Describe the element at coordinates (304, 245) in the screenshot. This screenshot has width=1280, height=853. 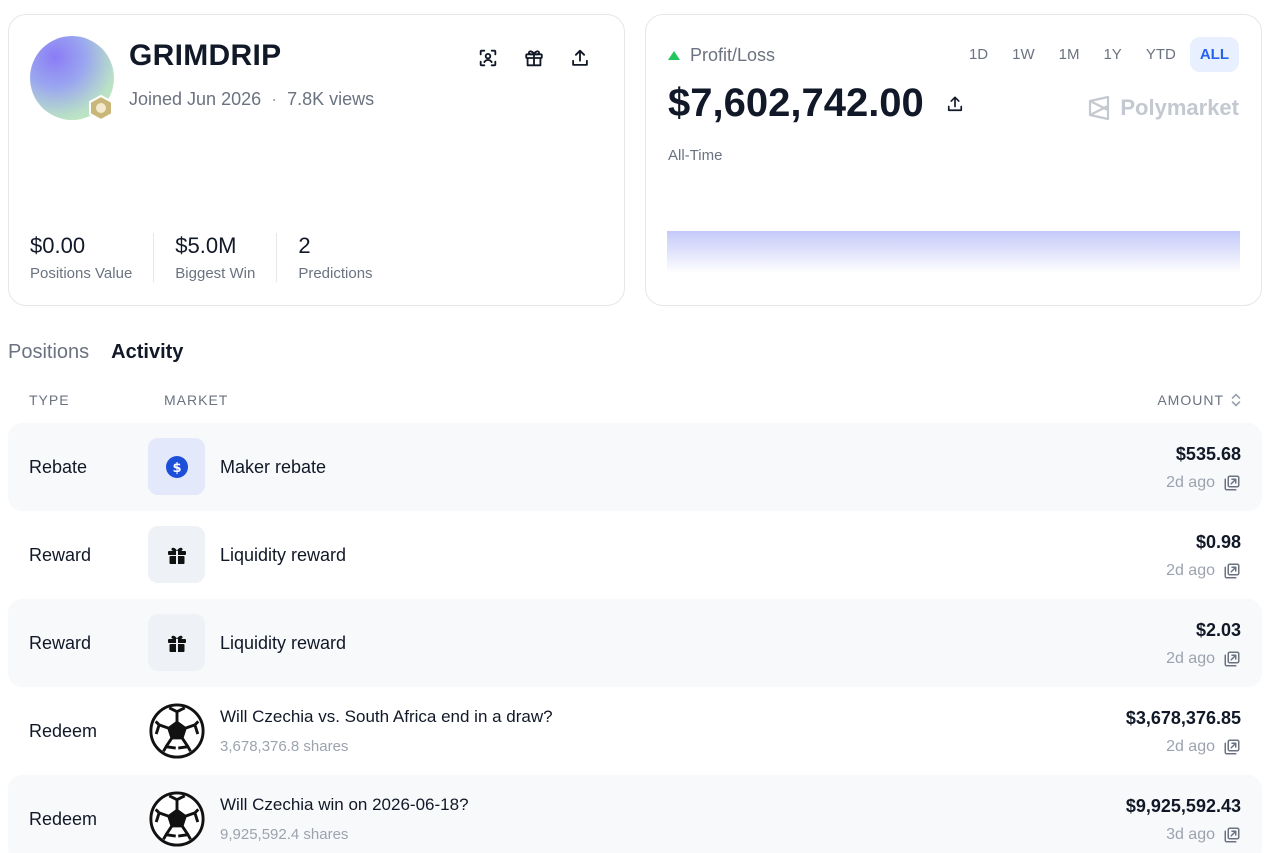
I see `stat-value: 2` at that location.